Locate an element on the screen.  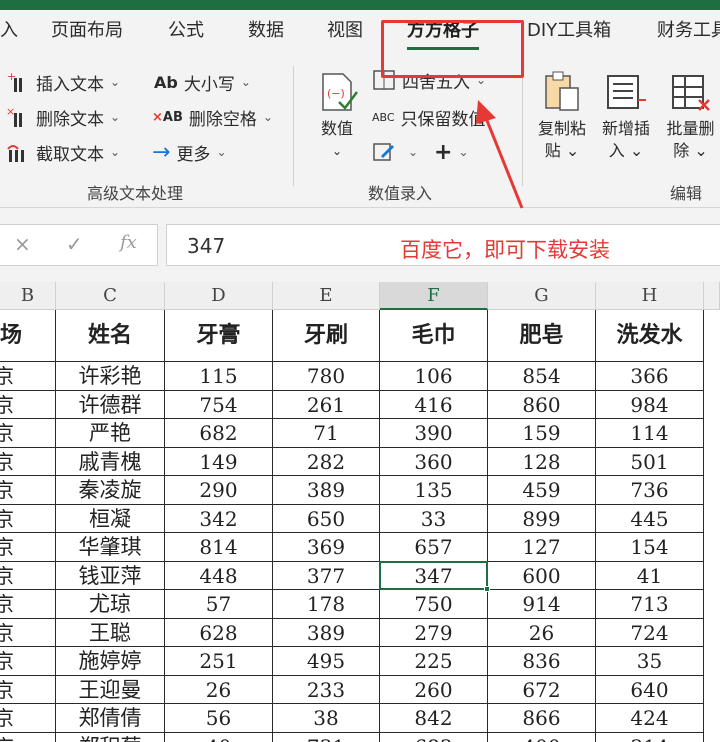
column-header-b: B is located at coordinates (28, 296).